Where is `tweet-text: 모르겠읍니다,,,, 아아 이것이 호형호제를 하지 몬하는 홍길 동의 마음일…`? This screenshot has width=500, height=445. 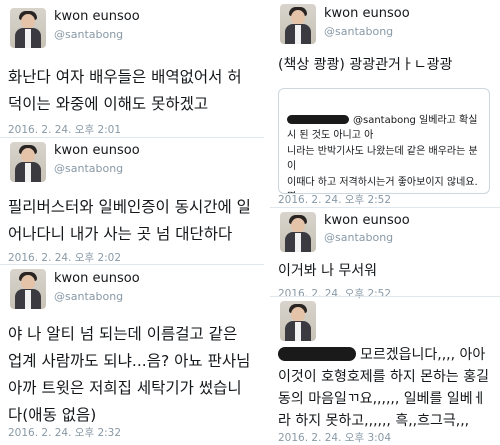 tweet-text: 모르겠읍니다,,,, 아아 이것이 호형호제를 하지 몬하는 홍길 동의 마음일… is located at coordinates (383, 388).